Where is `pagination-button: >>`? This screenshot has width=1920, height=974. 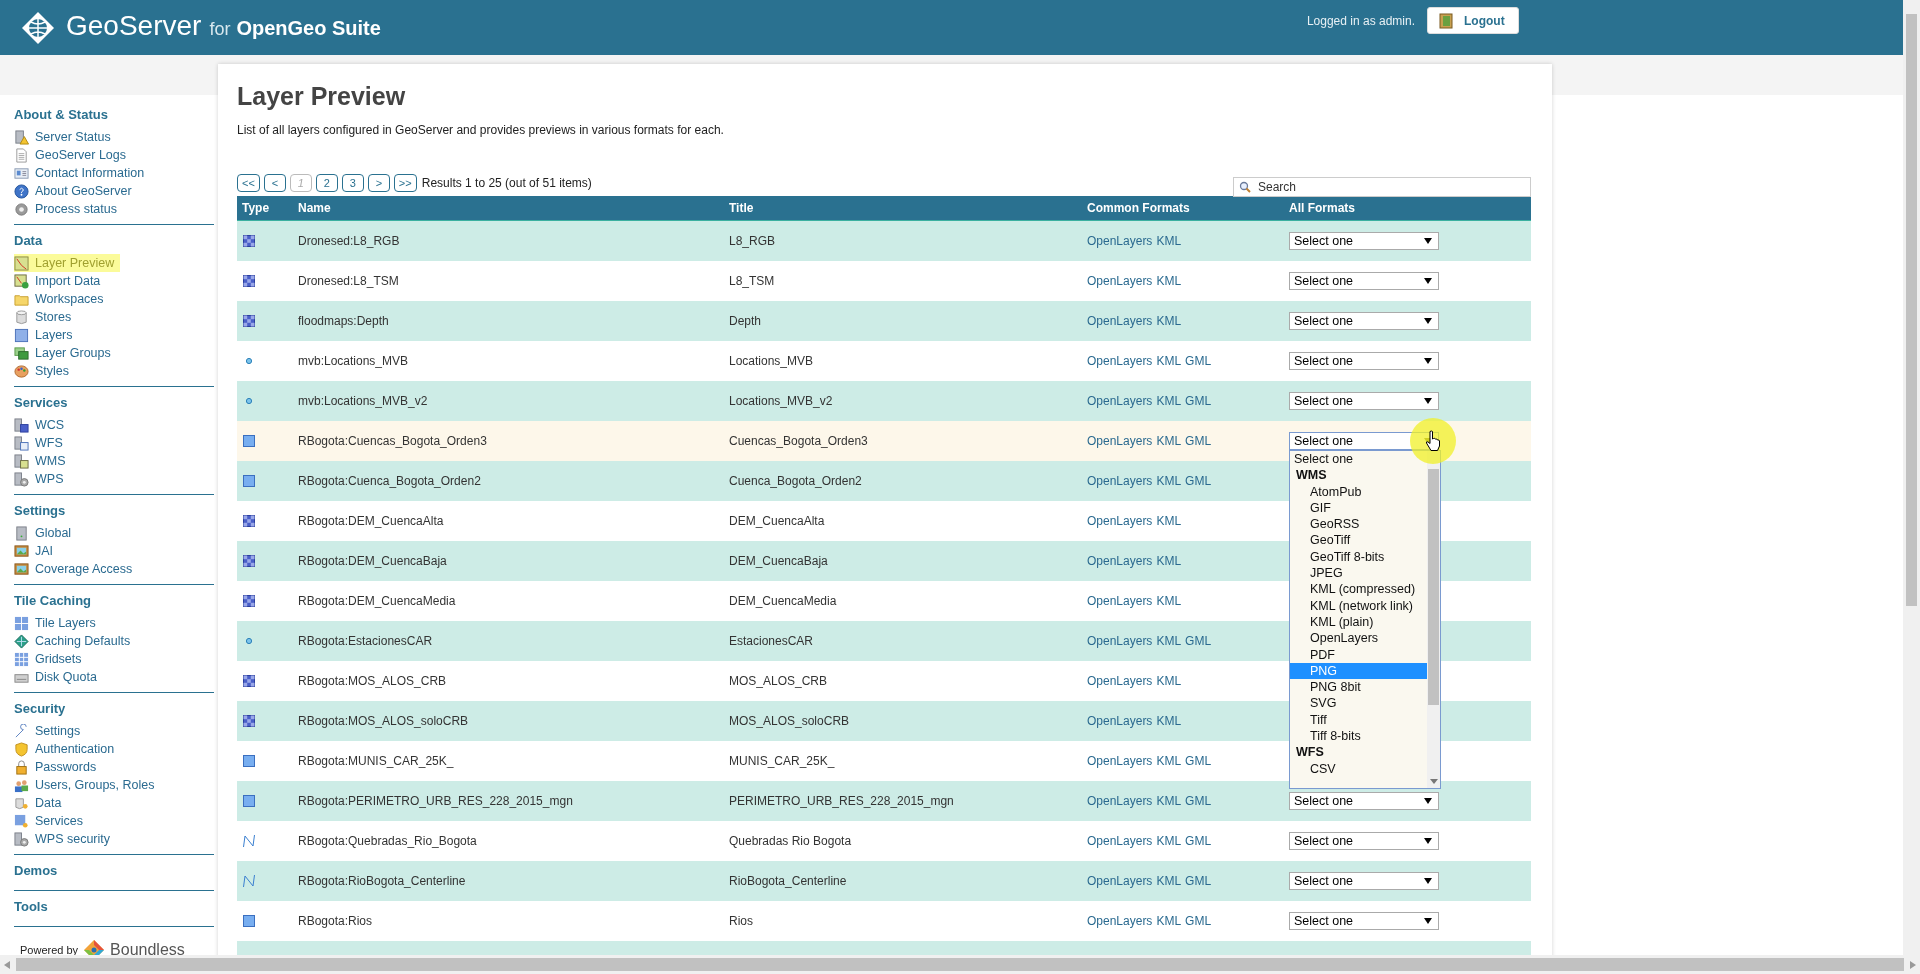
pagination-button: >> is located at coordinates (405, 183).